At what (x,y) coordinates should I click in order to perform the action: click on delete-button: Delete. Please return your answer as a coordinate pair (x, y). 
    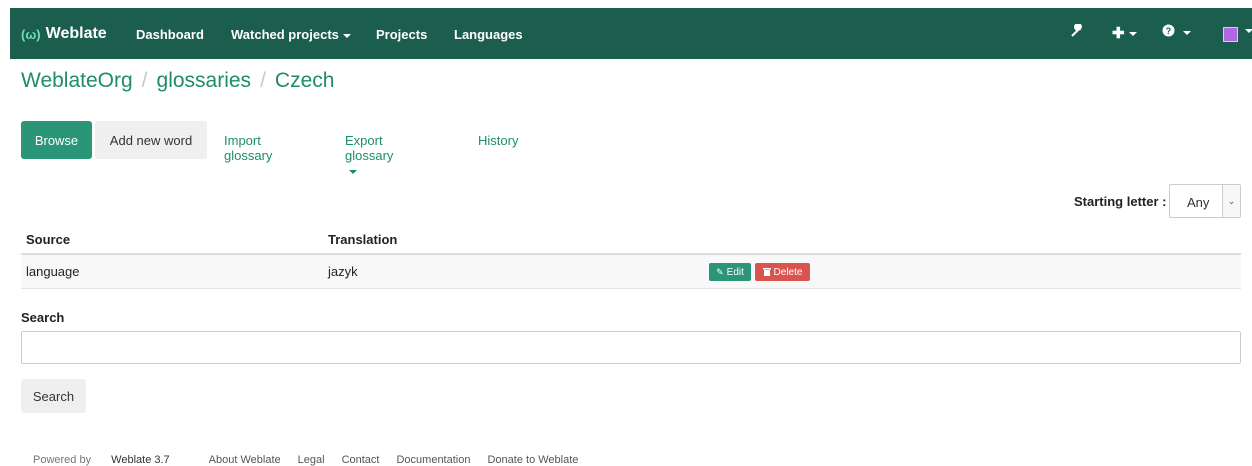
    Looking at the image, I should click on (782, 272).